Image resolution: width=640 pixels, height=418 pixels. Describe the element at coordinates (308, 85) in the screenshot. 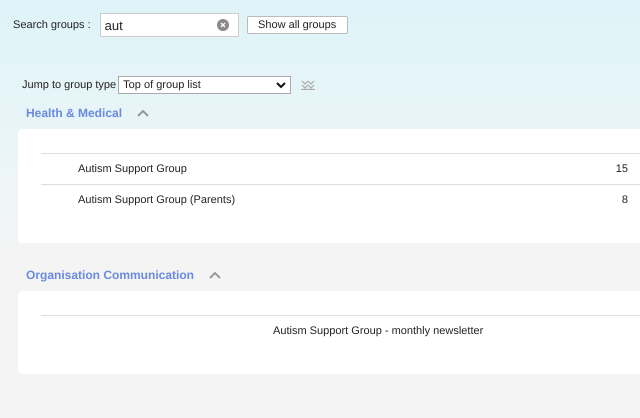

I see `jump-down-icon` at that location.